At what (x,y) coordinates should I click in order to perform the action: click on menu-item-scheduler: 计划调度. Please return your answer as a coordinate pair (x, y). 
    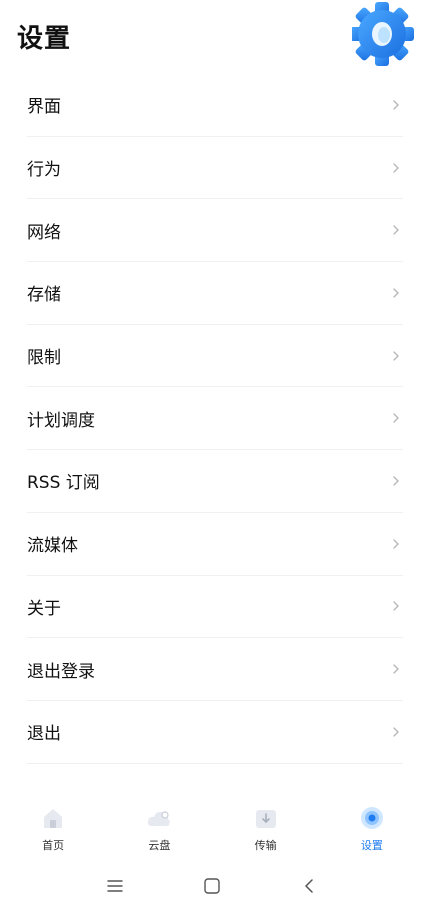
    Looking at the image, I should click on (215, 419).